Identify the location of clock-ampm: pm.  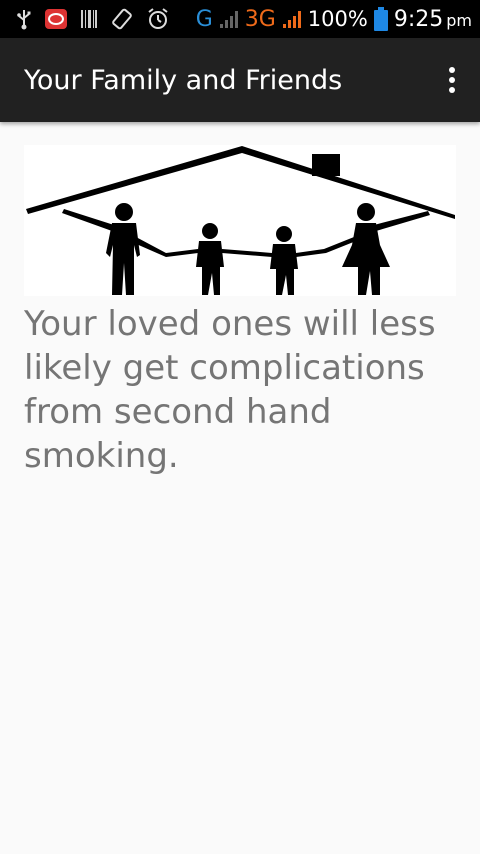
(459, 20).